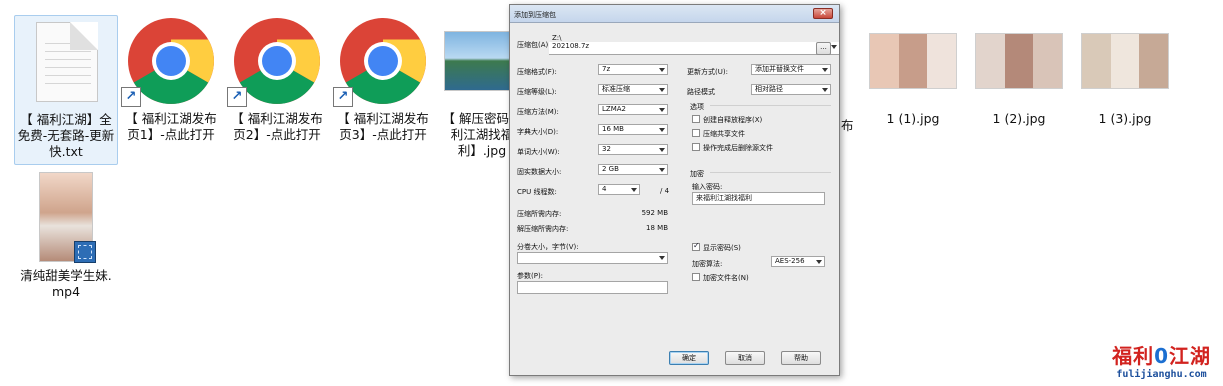 This screenshot has height=386, width=1223. Describe the element at coordinates (543, 229) in the screenshot. I see `mem-decomp-label: 解压缩所需内存:` at that location.